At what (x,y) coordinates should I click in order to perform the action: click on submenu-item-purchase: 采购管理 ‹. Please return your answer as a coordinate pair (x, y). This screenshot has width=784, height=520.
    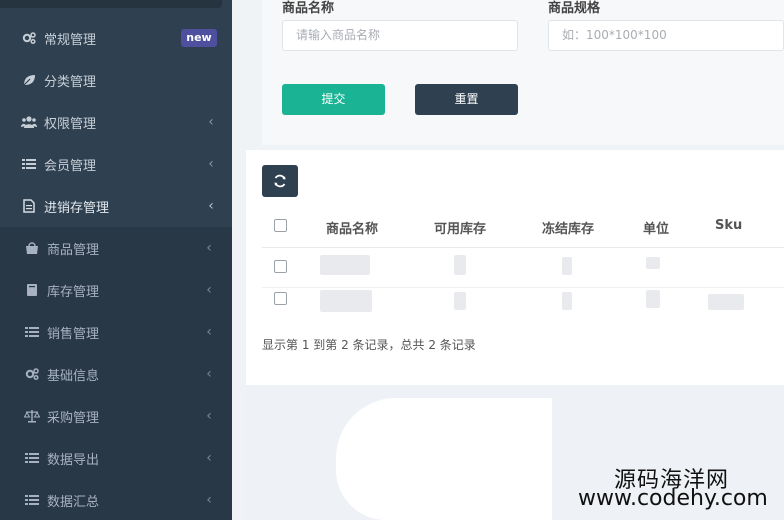
    Looking at the image, I should click on (116, 416).